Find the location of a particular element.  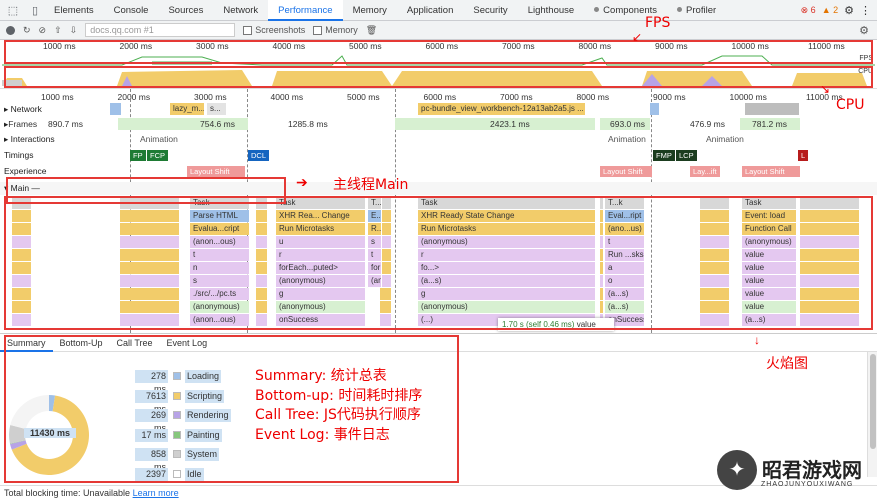

warning-count-badge: ▲ 2 is located at coordinates (830, 10).